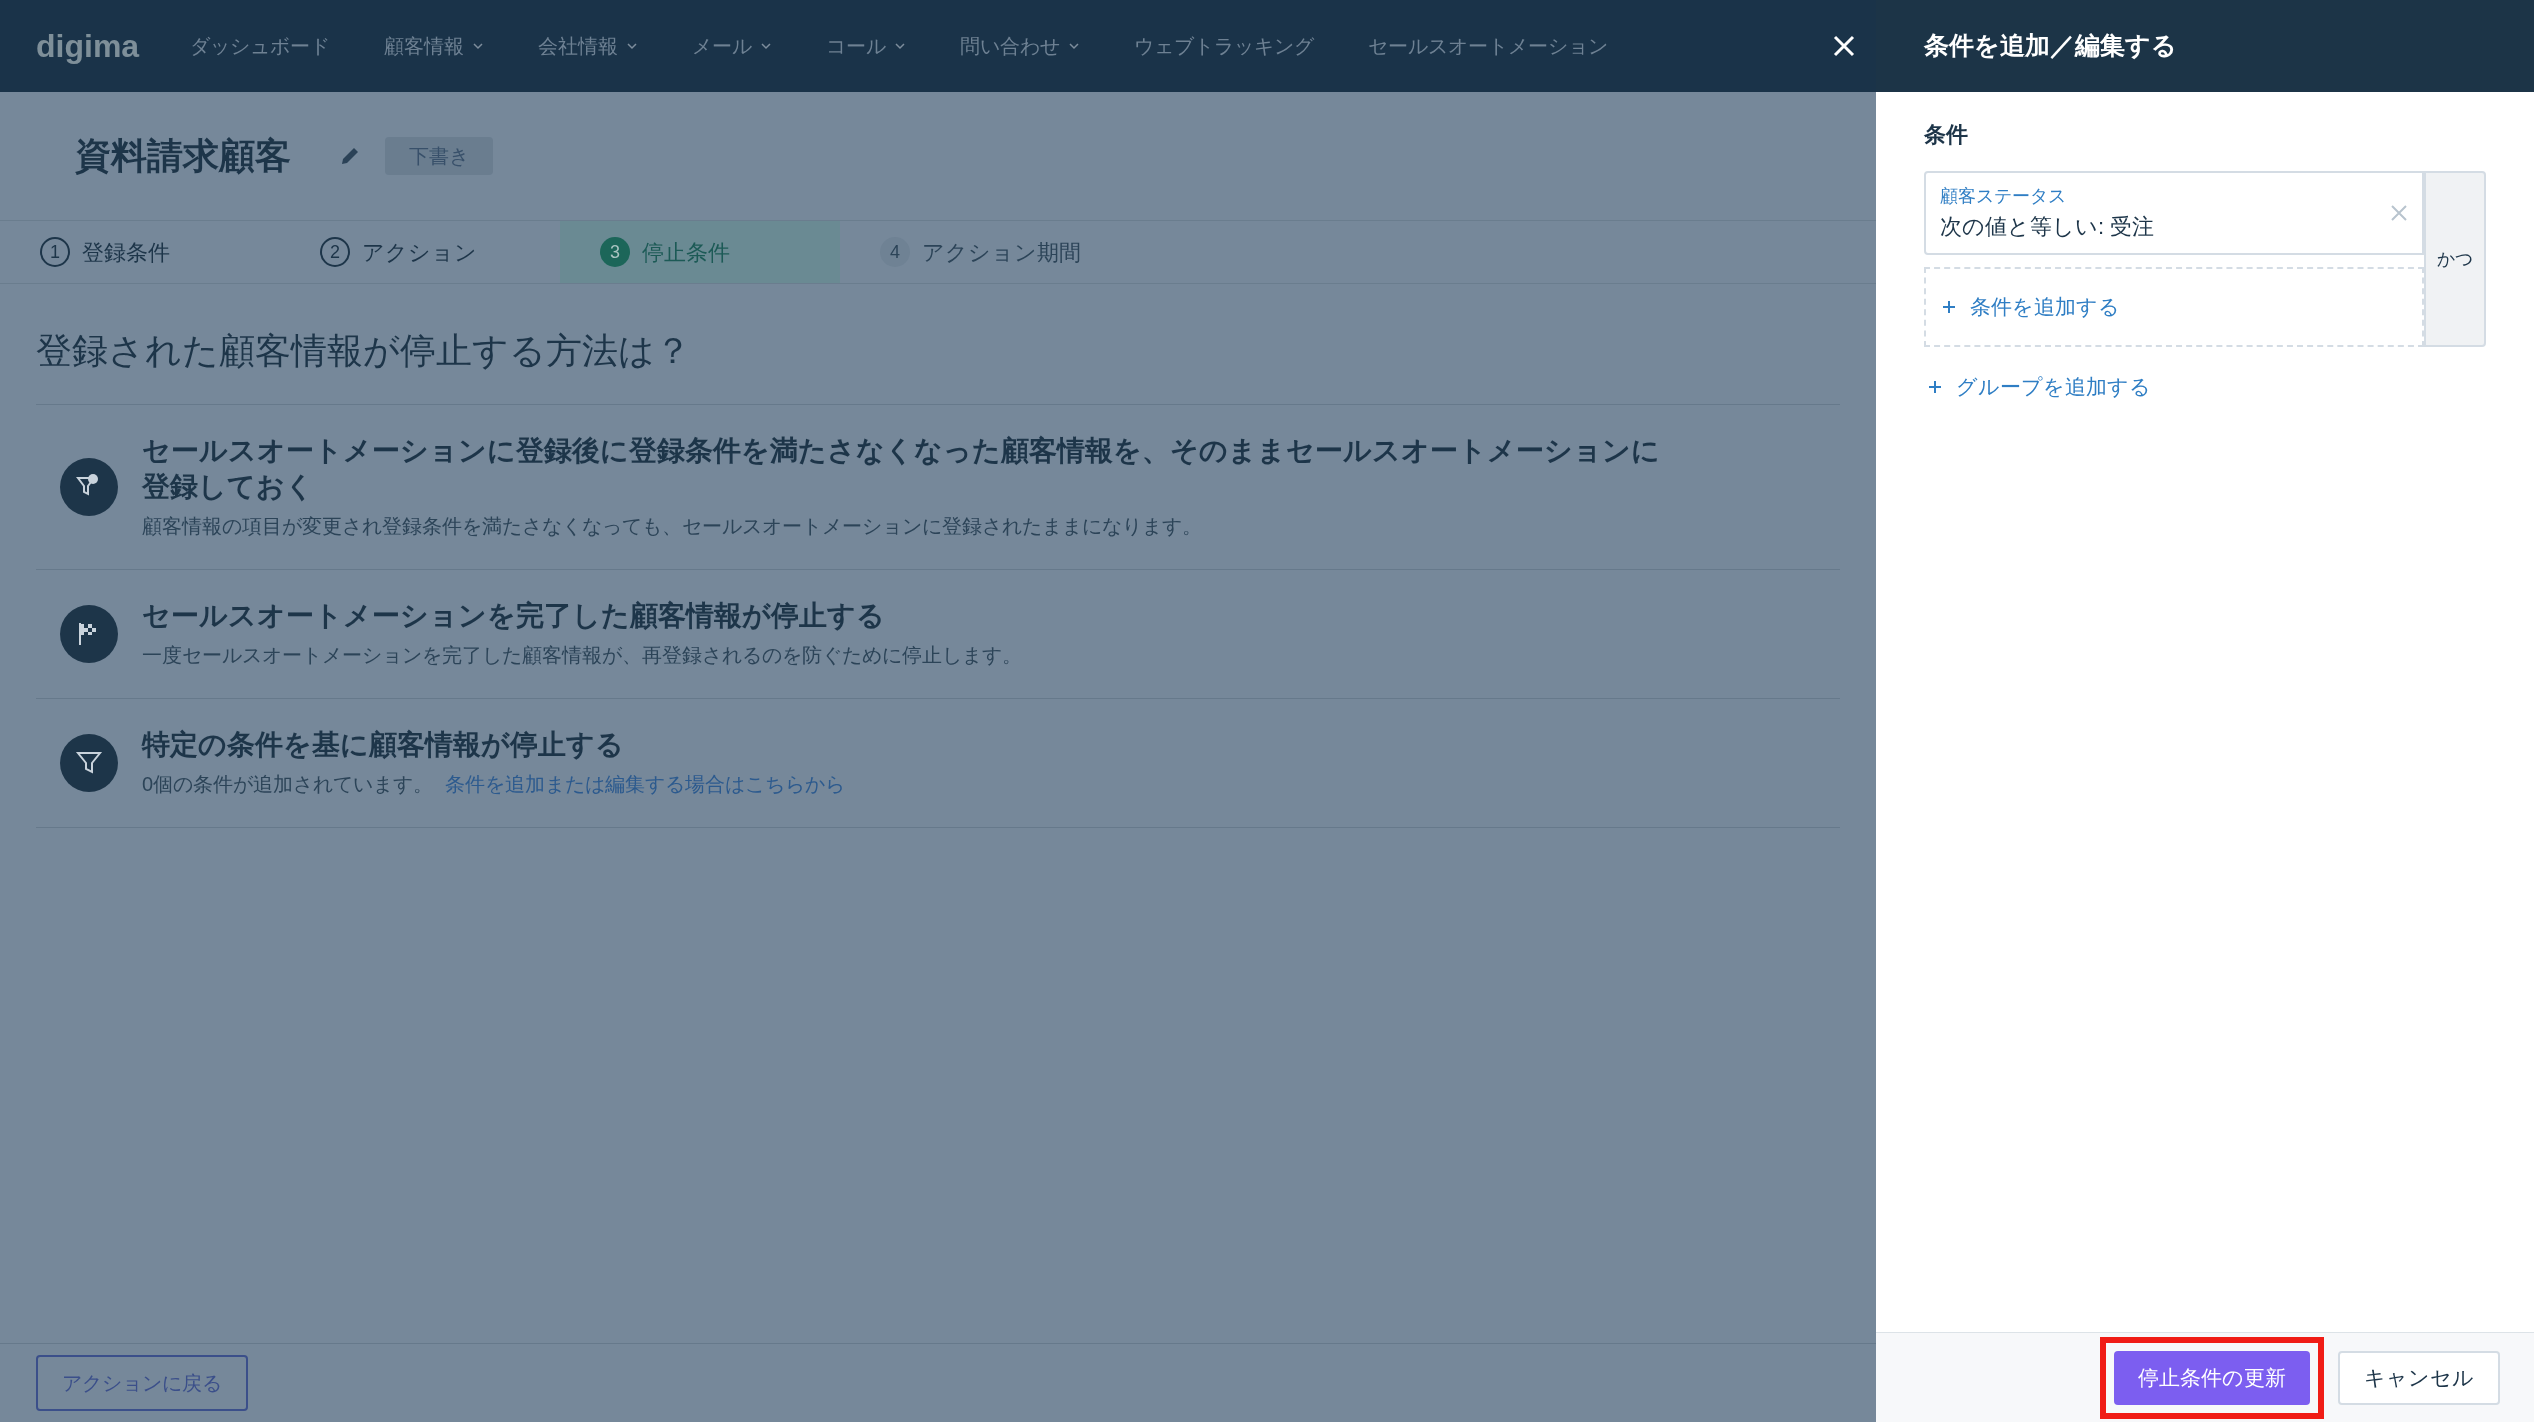  What do you see at coordinates (2455, 259) in the screenshot?
I see `connector-label: かつ` at bounding box center [2455, 259].